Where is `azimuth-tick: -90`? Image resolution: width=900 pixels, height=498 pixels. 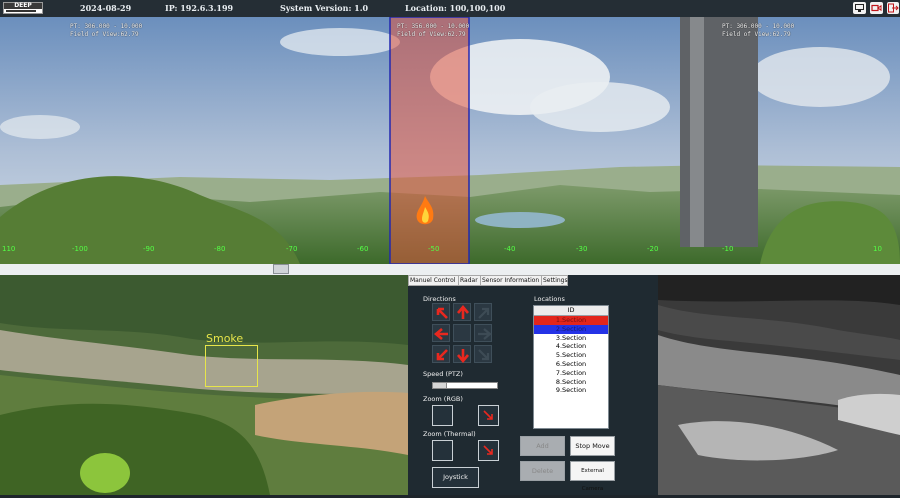
azimuth-tick: -90 is located at coordinates (149, 249).